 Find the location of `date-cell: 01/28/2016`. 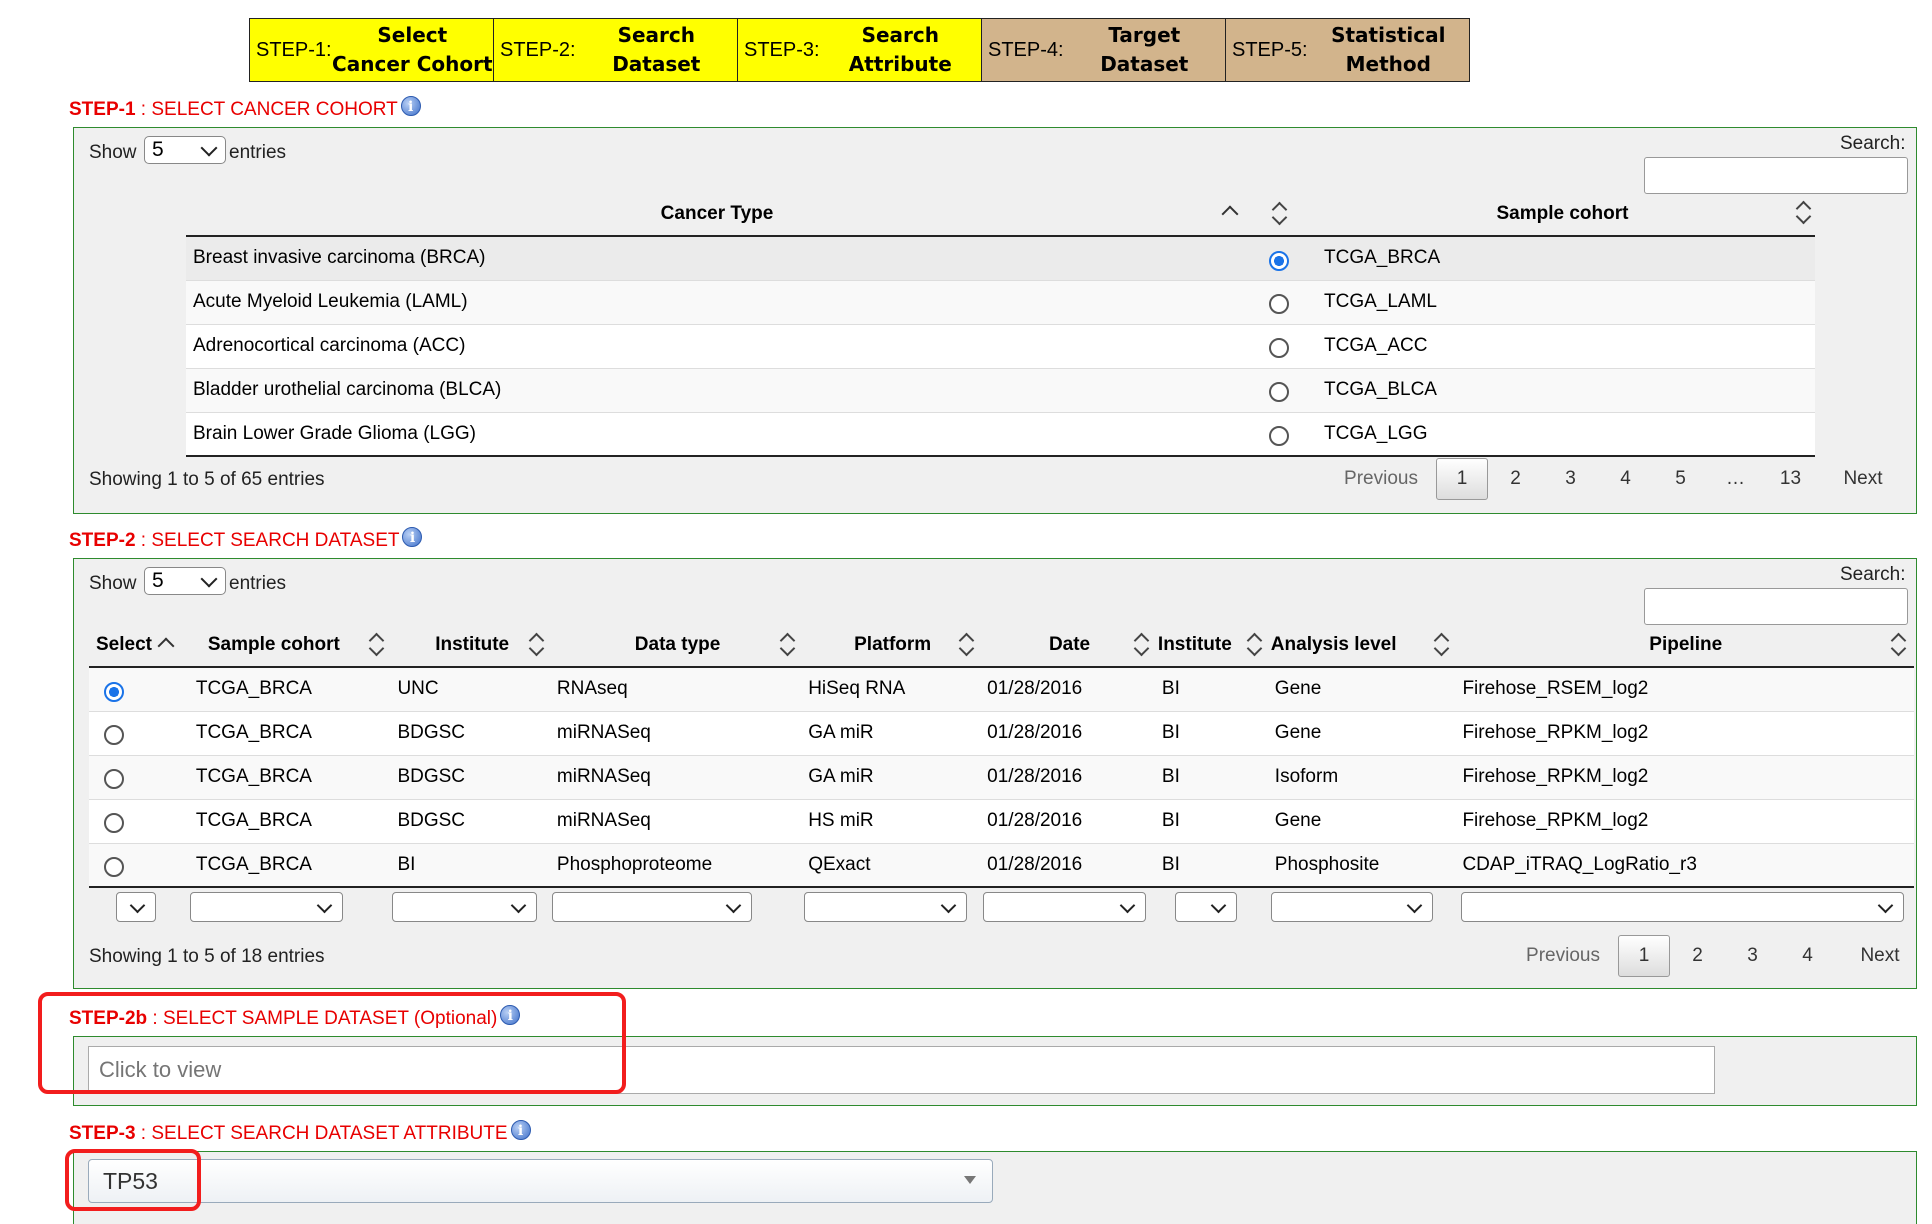

date-cell: 01/28/2016 is located at coordinates (1035, 732).